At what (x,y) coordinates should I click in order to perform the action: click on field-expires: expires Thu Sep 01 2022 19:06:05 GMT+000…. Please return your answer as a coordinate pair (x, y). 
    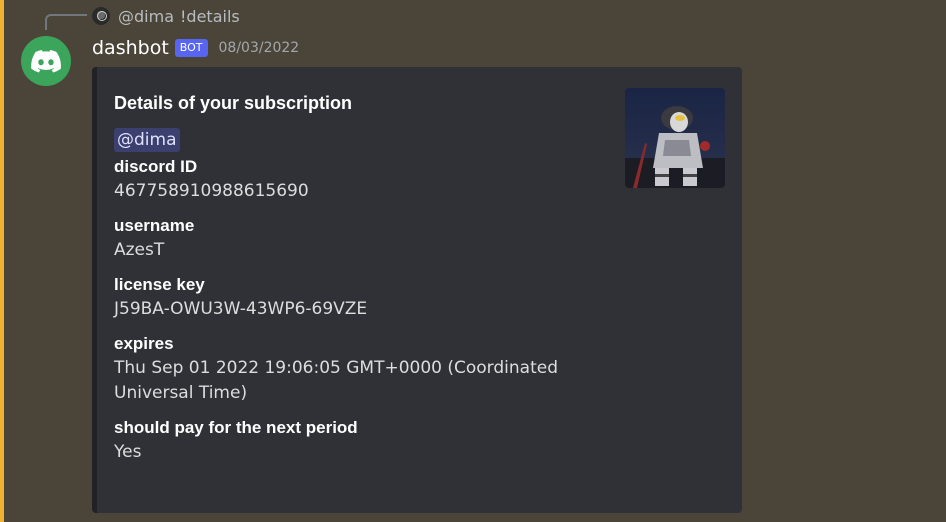
    Looking at the image, I should click on (354, 369).